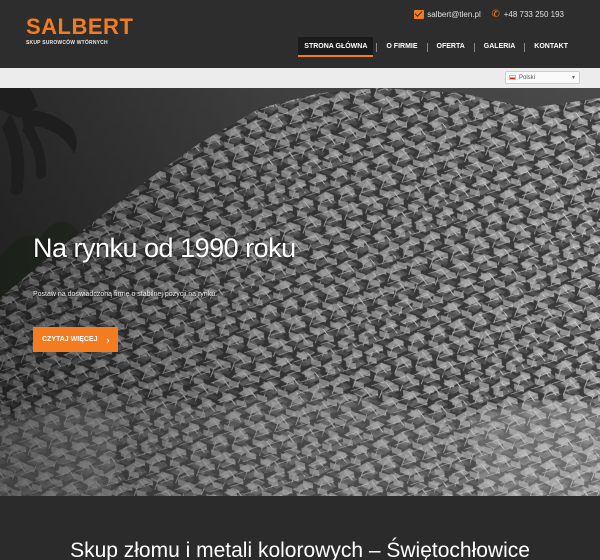 The image size is (600, 560). I want to click on nav-item-contact: KONTAKT, so click(551, 47).